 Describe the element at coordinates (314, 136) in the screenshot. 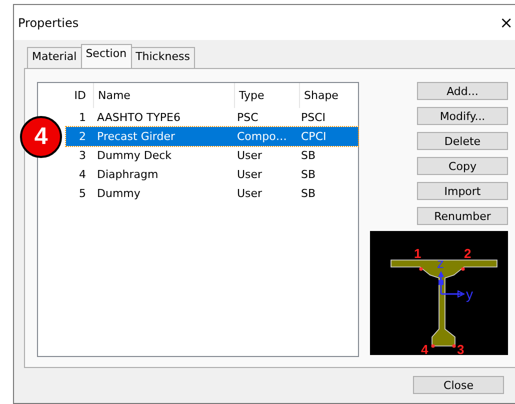

I see `table-cell-text: CPCI` at that location.